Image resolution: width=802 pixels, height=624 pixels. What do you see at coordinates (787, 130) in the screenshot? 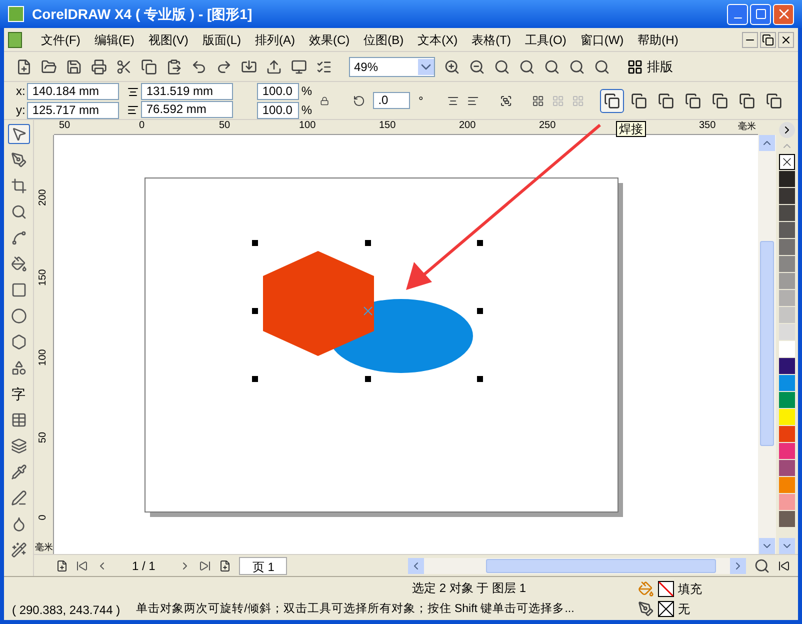
I see `palette-menu-button` at bounding box center [787, 130].